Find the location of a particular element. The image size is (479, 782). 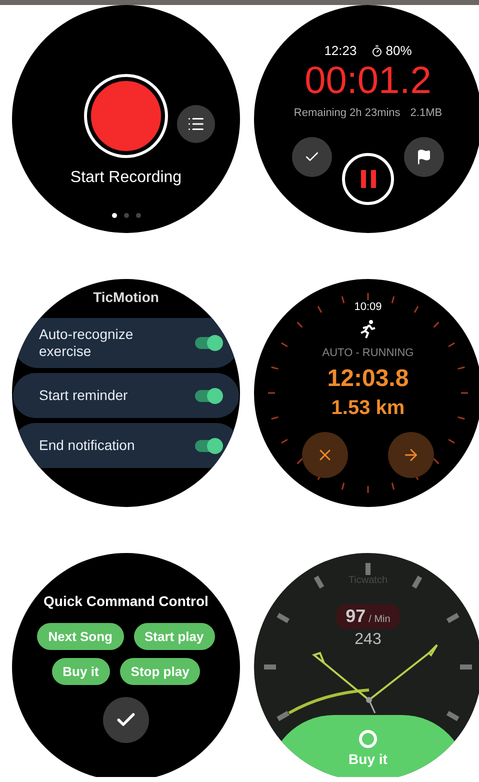

app-title: TicMotion is located at coordinates (126, 297).